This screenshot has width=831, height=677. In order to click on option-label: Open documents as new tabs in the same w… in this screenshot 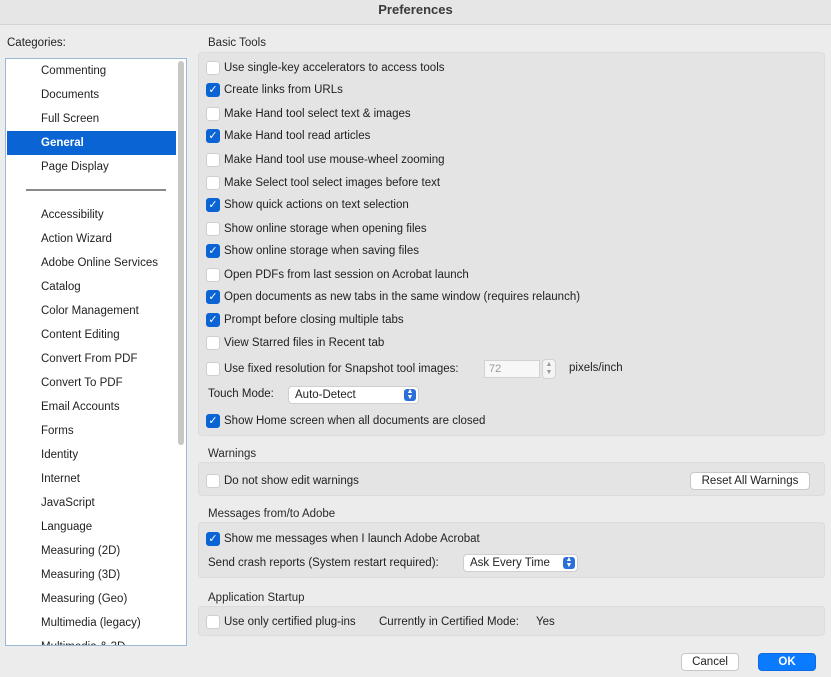, I will do `click(402, 297)`.